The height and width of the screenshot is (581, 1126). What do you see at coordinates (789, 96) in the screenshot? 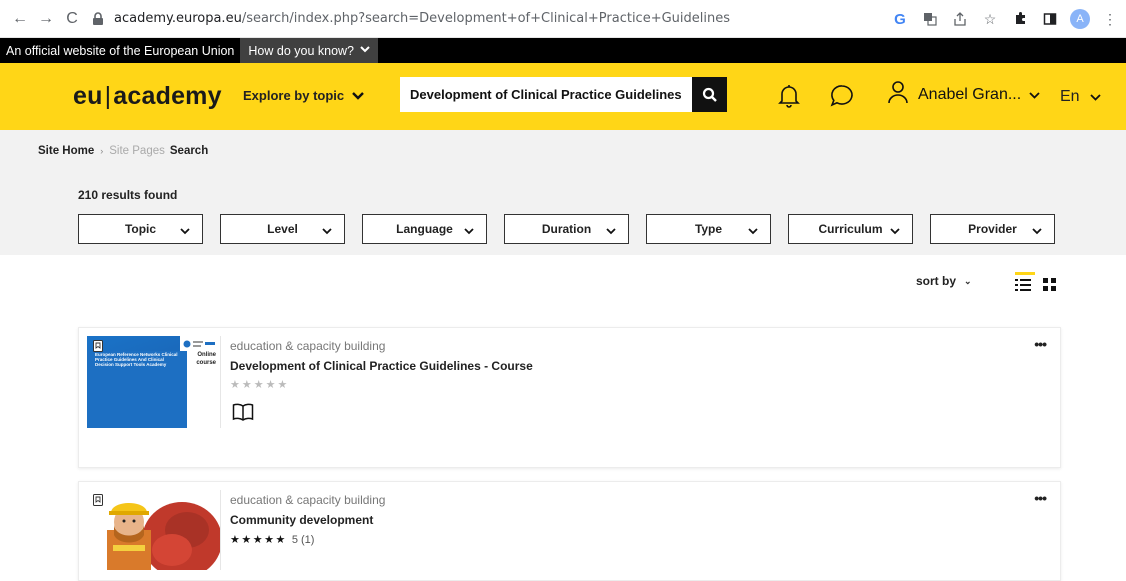
I see `notifications-bell-icon` at bounding box center [789, 96].